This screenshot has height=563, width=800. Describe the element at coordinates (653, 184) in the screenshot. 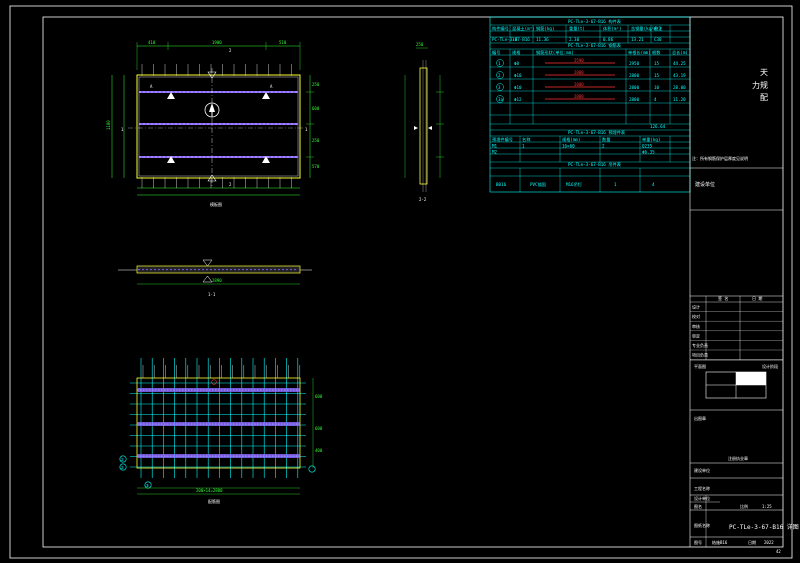

I see `lift-cell: 4` at that location.